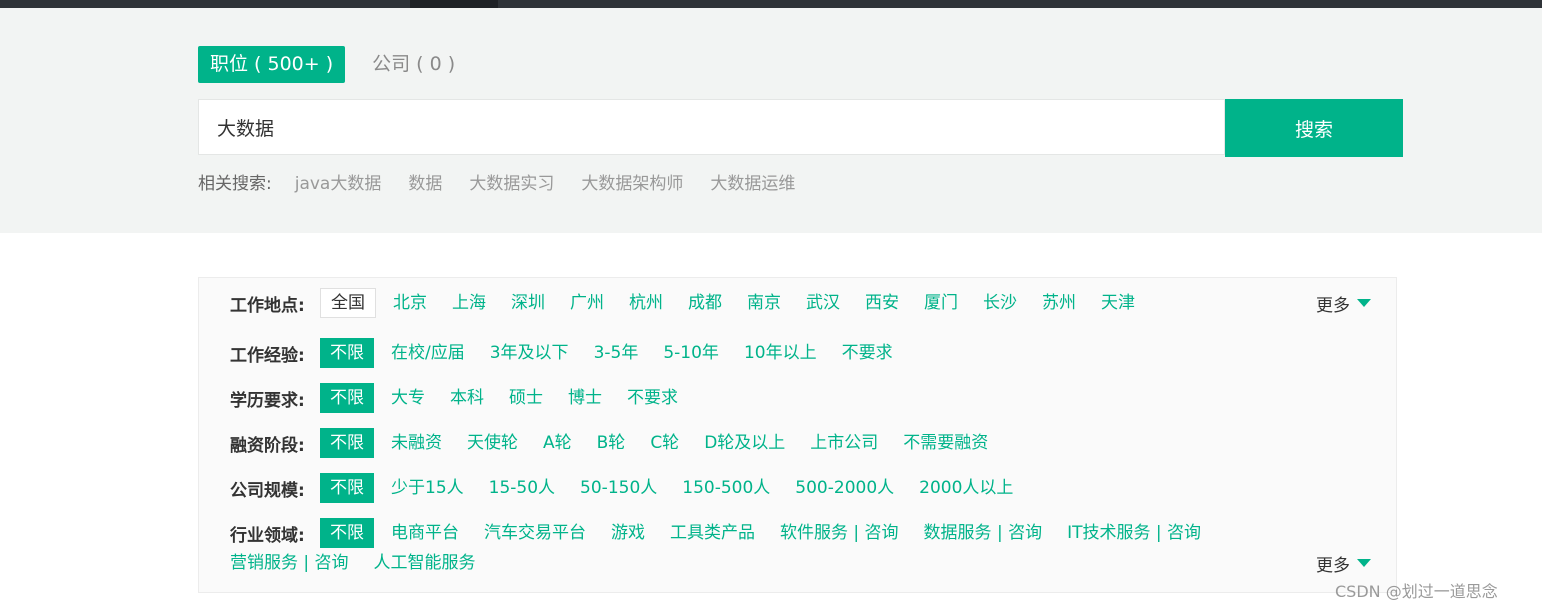 The width and height of the screenshot is (1542, 609). What do you see at coordinates (1134, 533) in the screenshot?
I see `filter-option: IT技术服务 | 咨询` at bounding box center [1134, 533].